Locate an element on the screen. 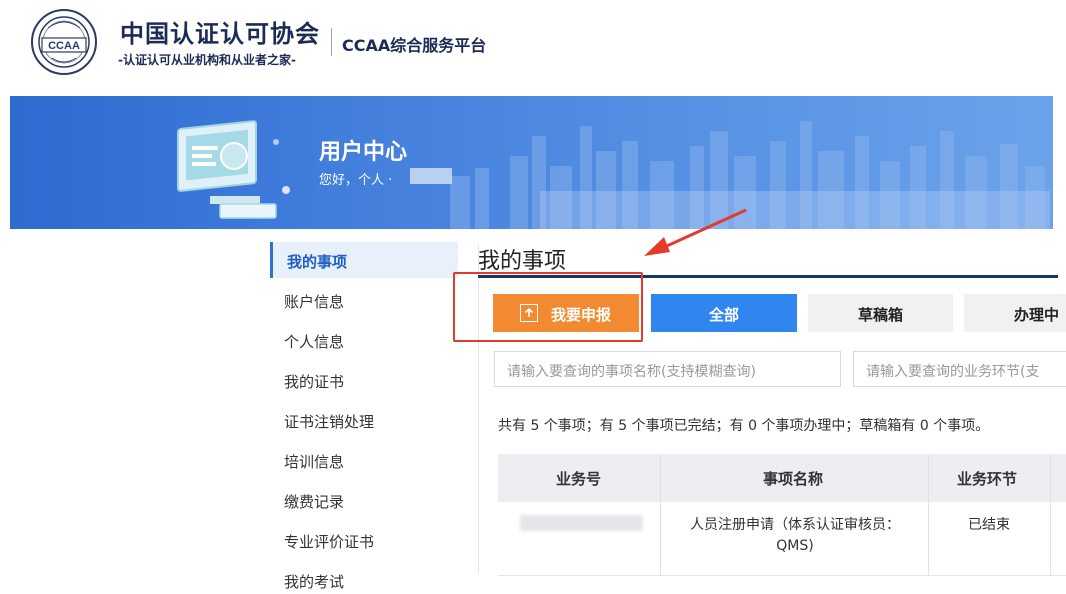  sidebar-item-my-exams: 我的考试 is located at coordinates (364, 578).